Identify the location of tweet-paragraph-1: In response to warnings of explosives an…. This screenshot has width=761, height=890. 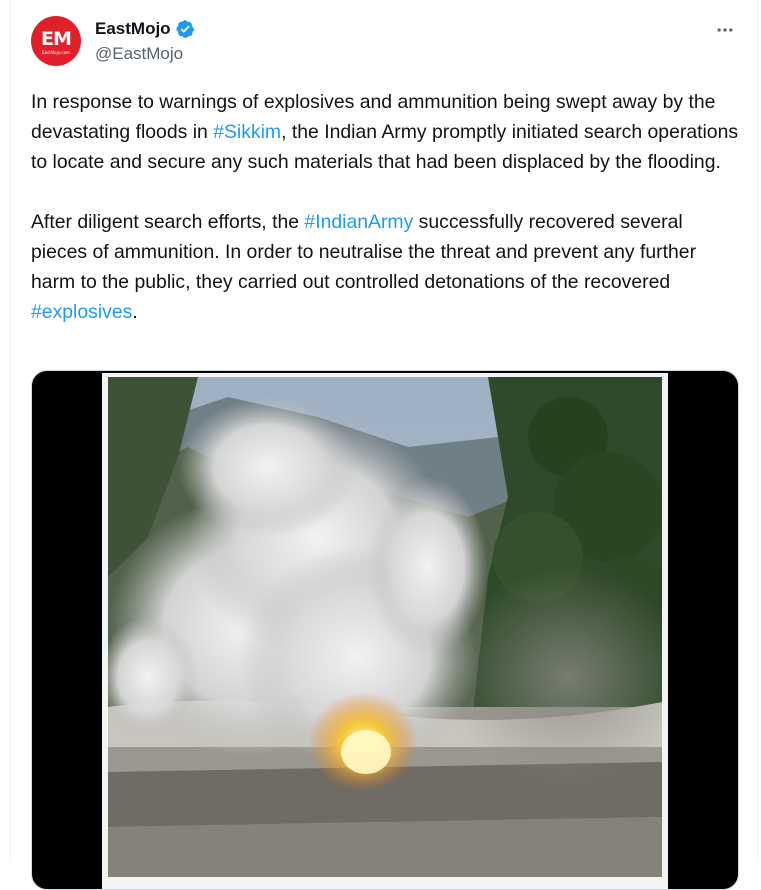
(387, 132).